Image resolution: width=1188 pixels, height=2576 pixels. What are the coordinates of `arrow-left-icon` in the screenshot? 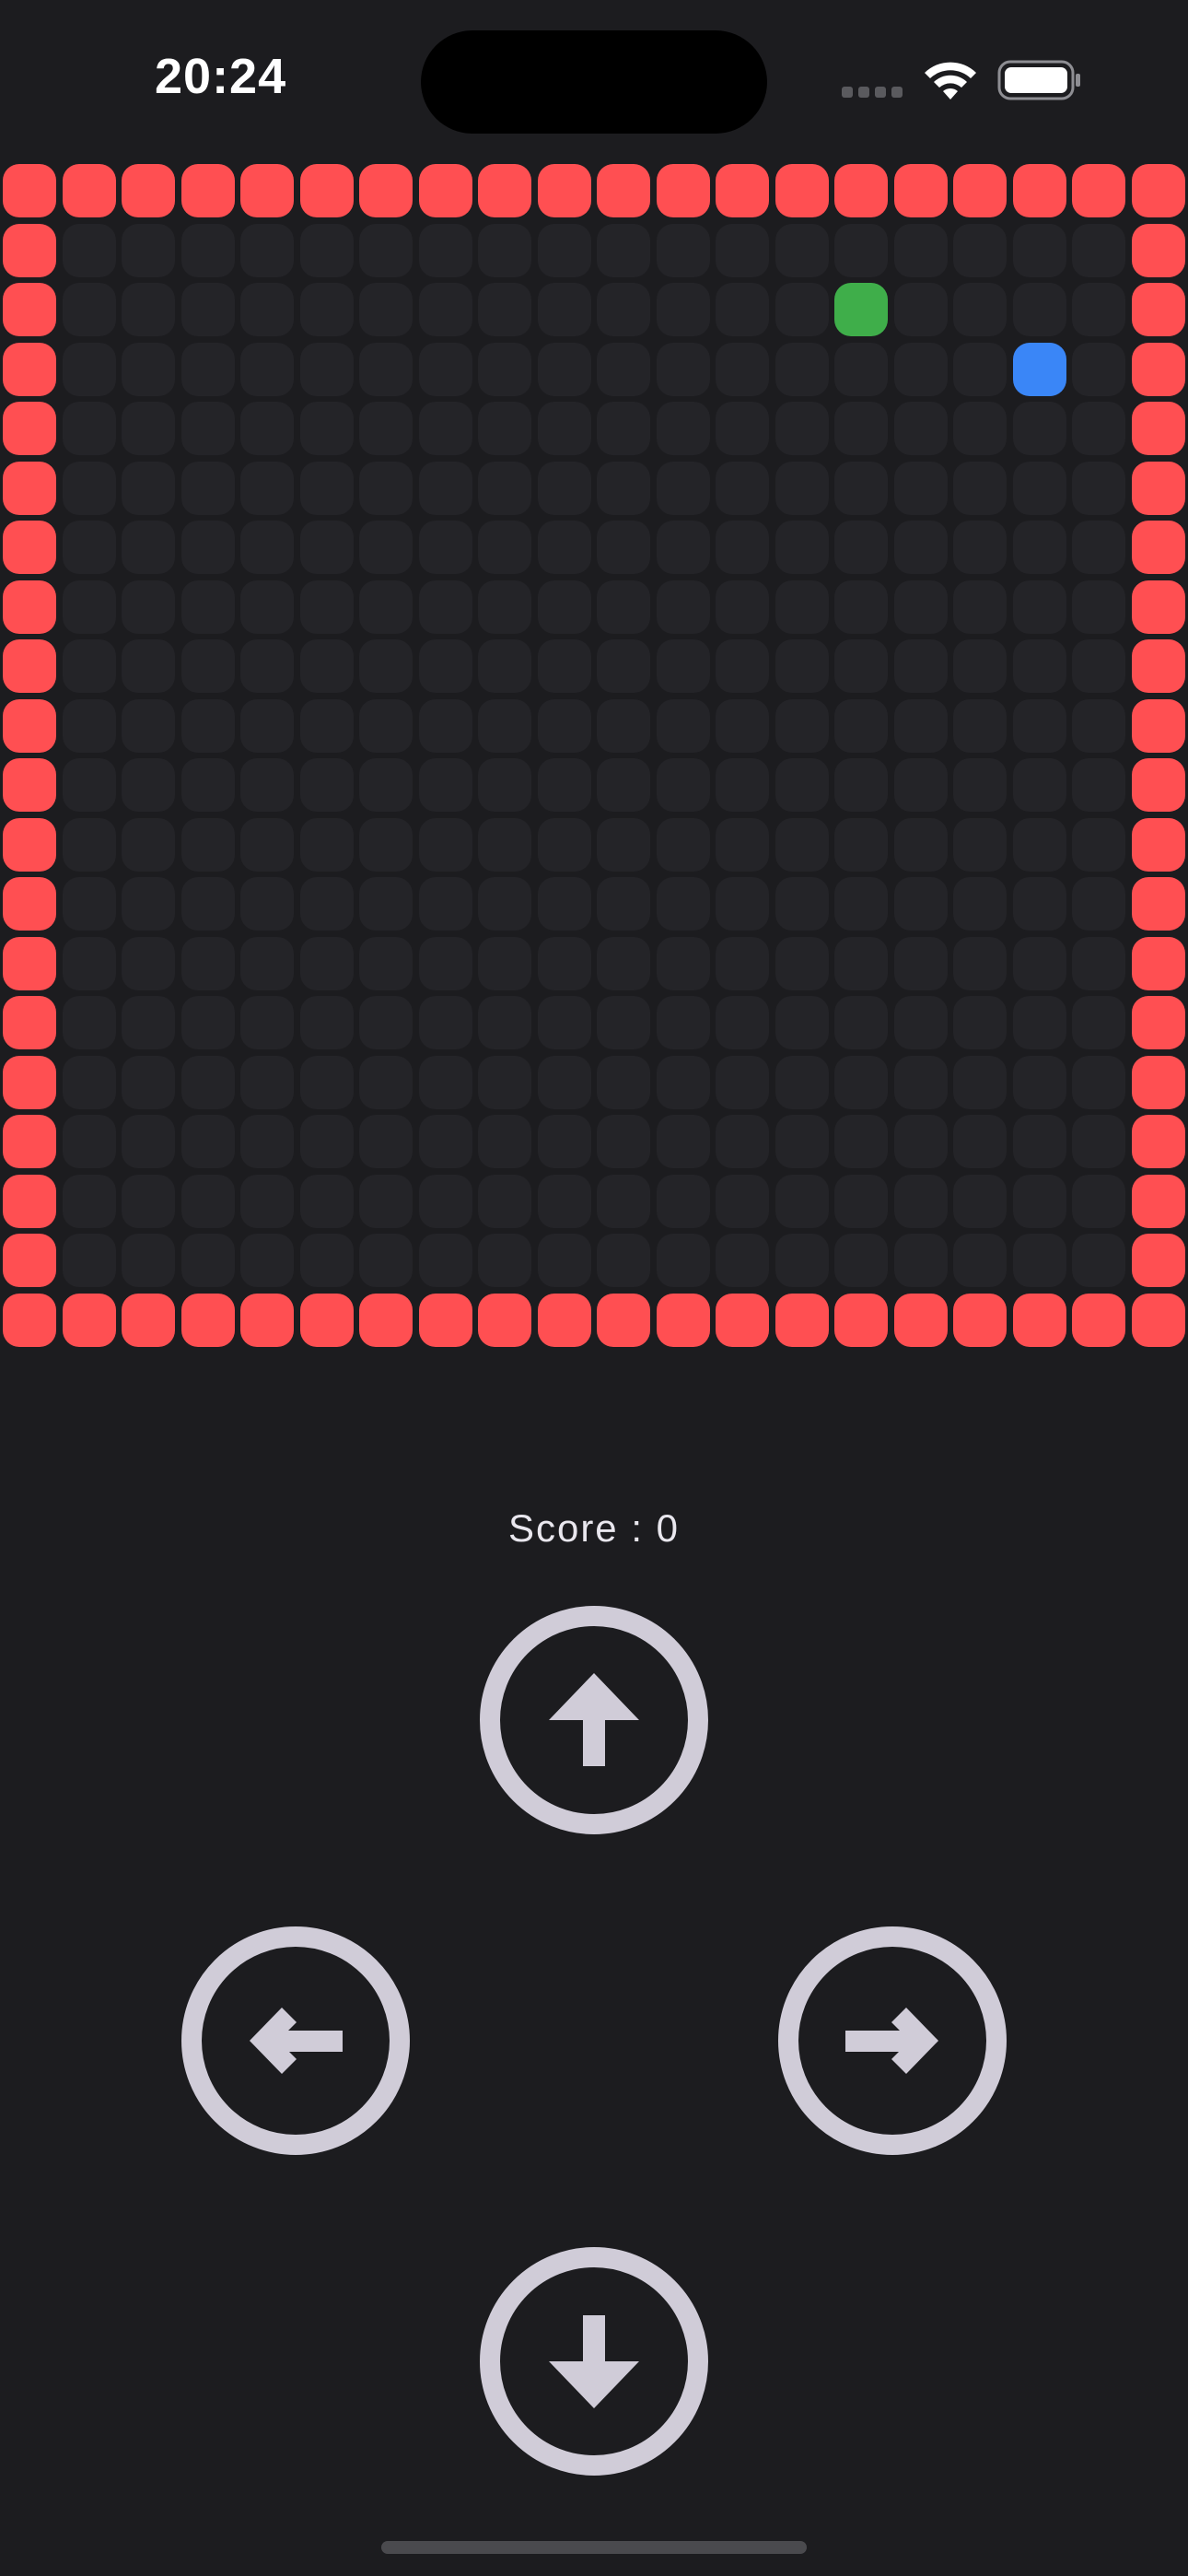 It's located at (295, 2040).